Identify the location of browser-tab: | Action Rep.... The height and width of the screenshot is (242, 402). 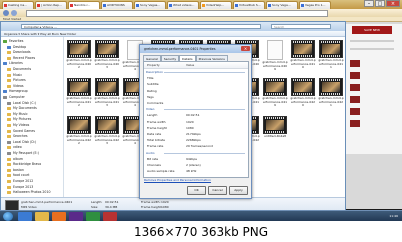
(51, 5).